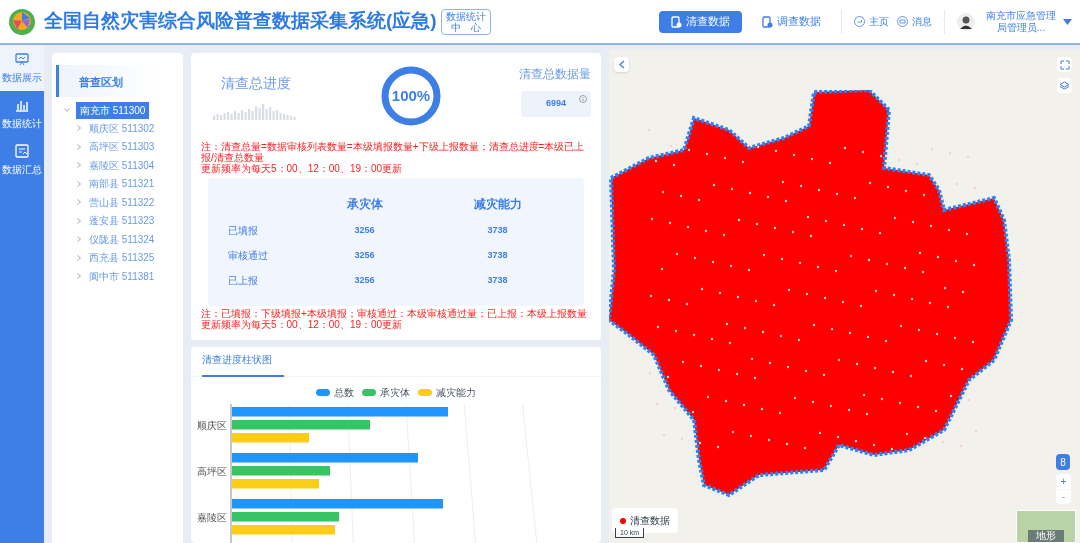  Describe the element at coordinates (497, 204) in the screenshot. I see `column-header: 减灾能力` at that location.